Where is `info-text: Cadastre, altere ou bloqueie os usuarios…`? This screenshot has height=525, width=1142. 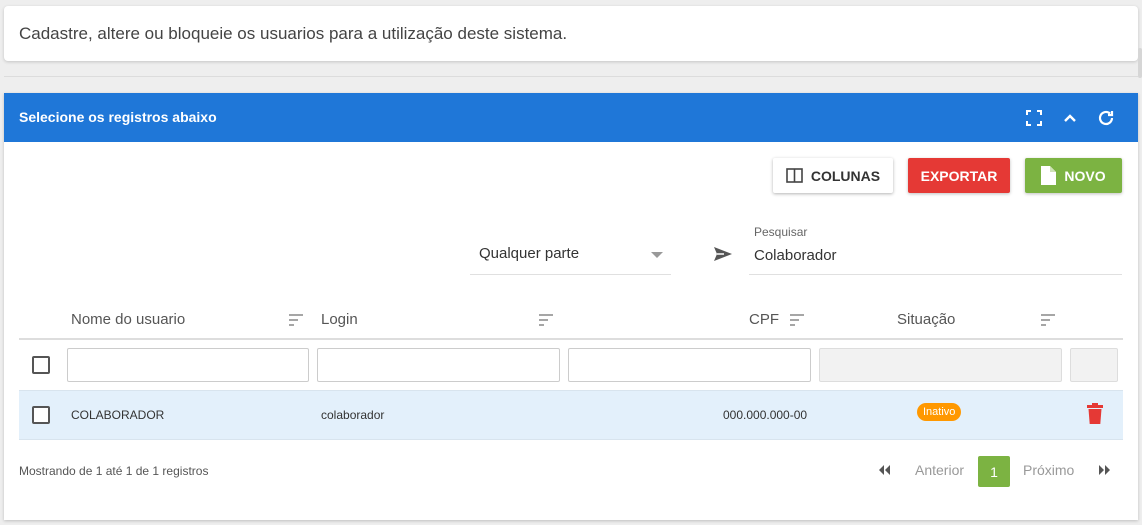
info-text: Cadastre, altere ou bloqueie os usuarios… is located at coordinates (293, 33).